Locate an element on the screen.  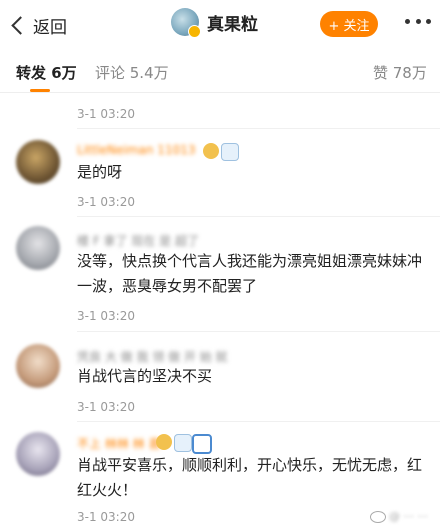
comment-text: 肖战平安喜乐，顺顺利利，开心快乐，无忧无虑，红红火火！ is located at coordinates (250, 477).